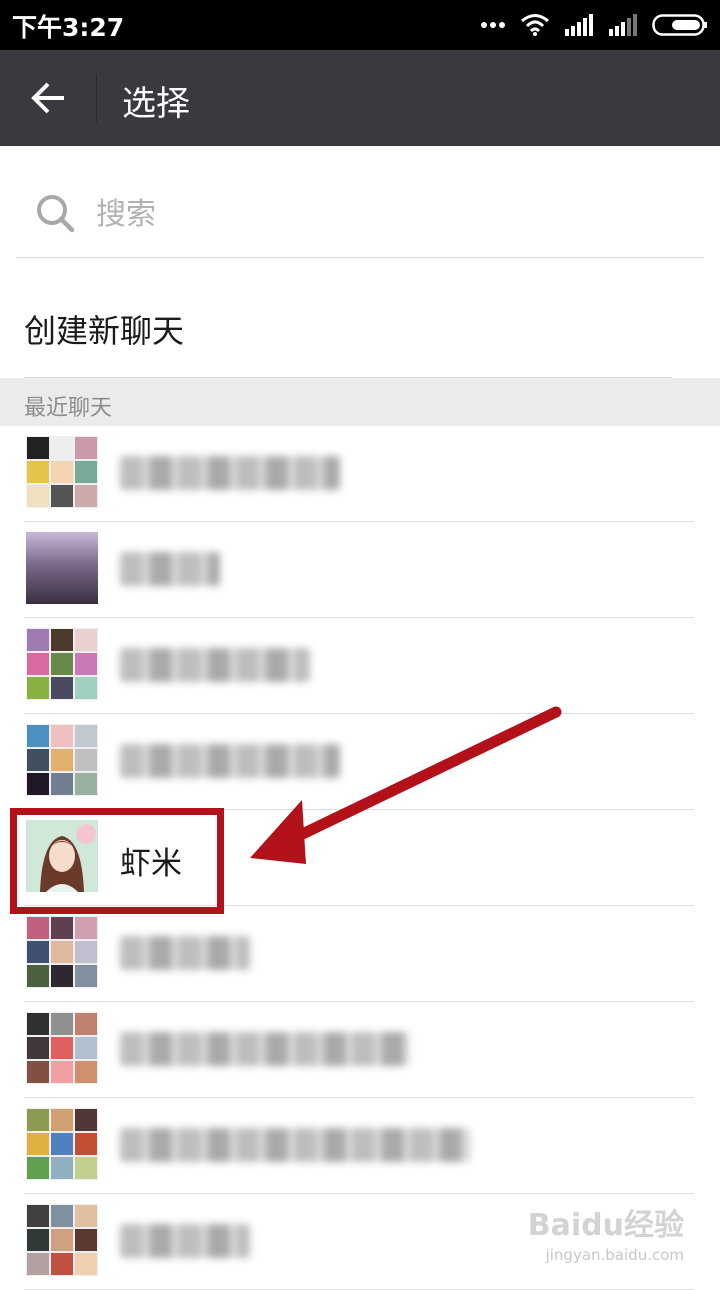  I want to click on title-bar: 选择, so click(360, 98).